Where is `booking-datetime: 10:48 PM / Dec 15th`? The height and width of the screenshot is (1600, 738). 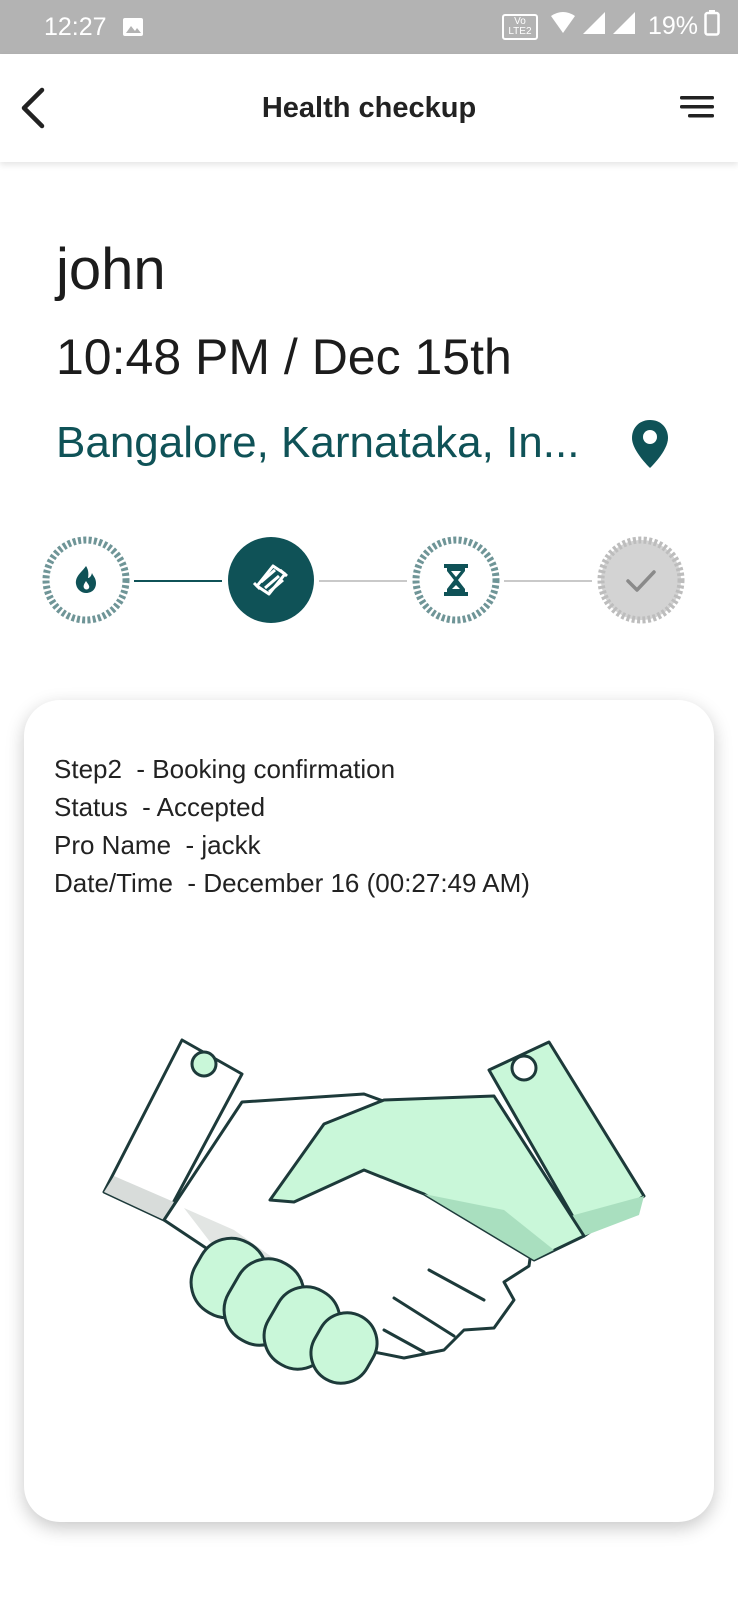
booking-datetime: 10:48 PM / Dec 15th is located at coordinates (284, 357).